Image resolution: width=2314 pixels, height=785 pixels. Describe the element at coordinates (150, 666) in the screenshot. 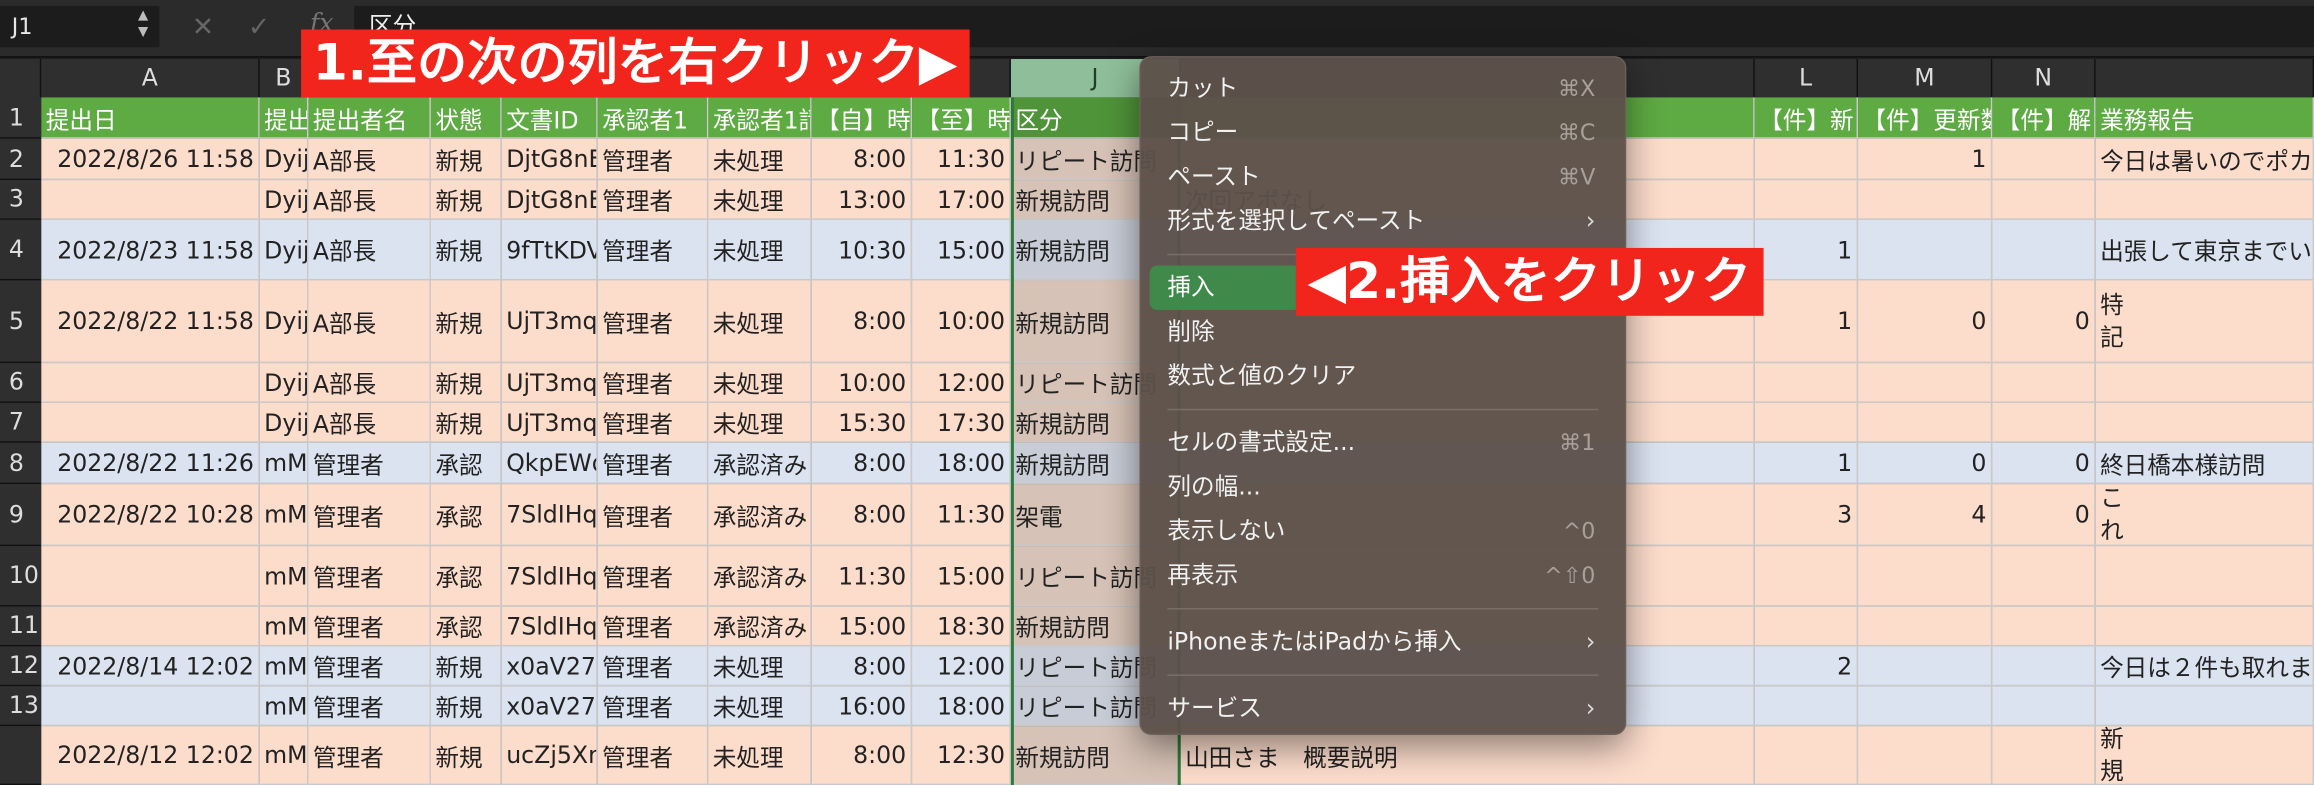

I see `table-cell: 2022/8/14 12:02` at that location.